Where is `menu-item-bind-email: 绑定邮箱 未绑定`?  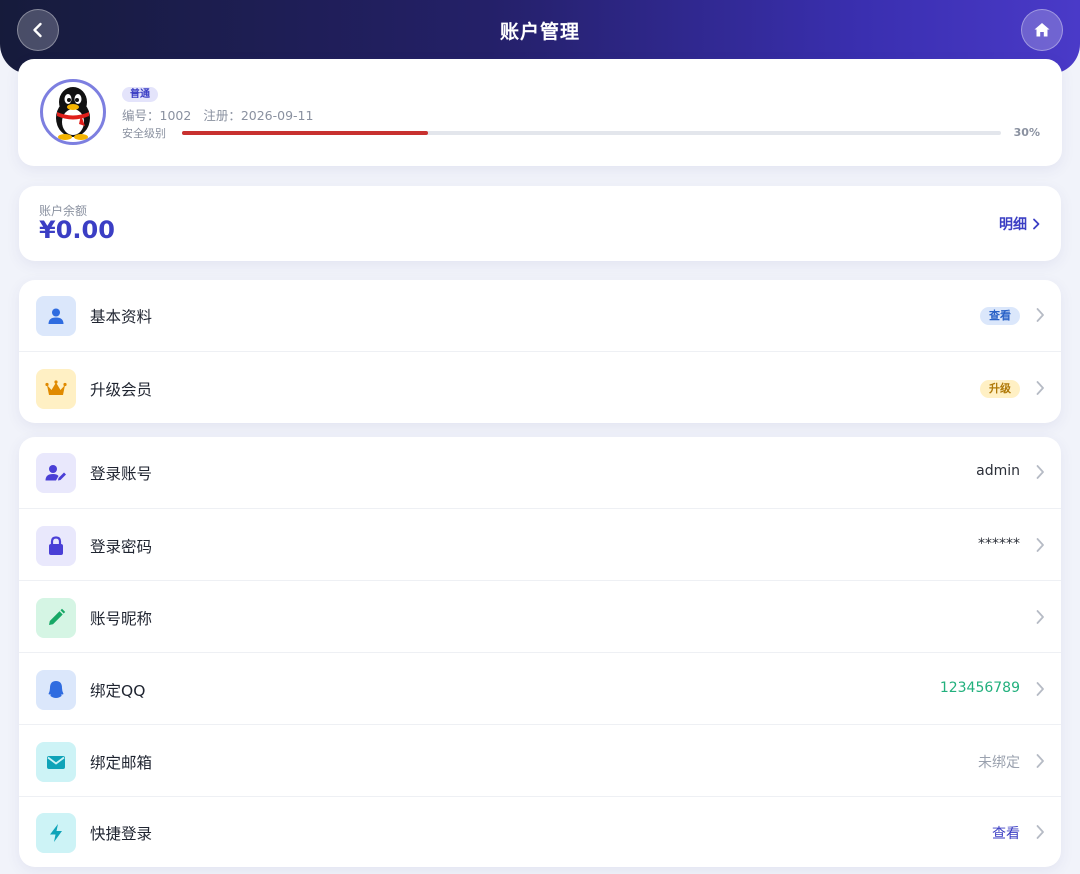 menu-item-bind-email: 绑定邮箱 未绑定 is located at coordinates (540, 760).